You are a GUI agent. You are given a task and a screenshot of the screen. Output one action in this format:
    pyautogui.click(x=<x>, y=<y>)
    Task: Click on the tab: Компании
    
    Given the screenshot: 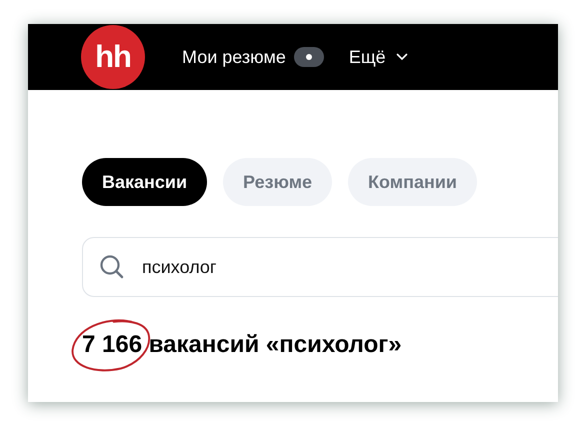 What is the action you would take?
    pyautogui.click(x=412, y=182)
    